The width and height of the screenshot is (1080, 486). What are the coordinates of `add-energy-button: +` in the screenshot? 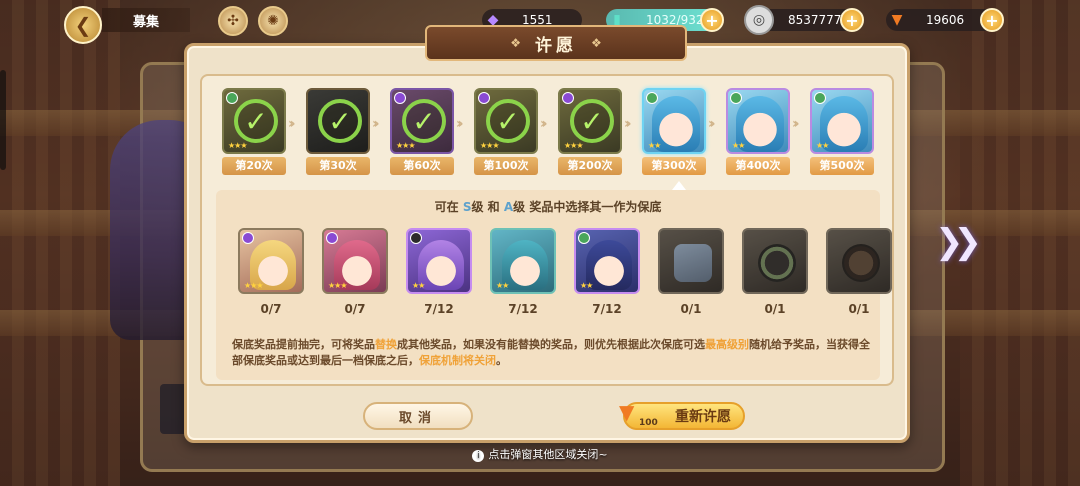 It's located at (712, 20).